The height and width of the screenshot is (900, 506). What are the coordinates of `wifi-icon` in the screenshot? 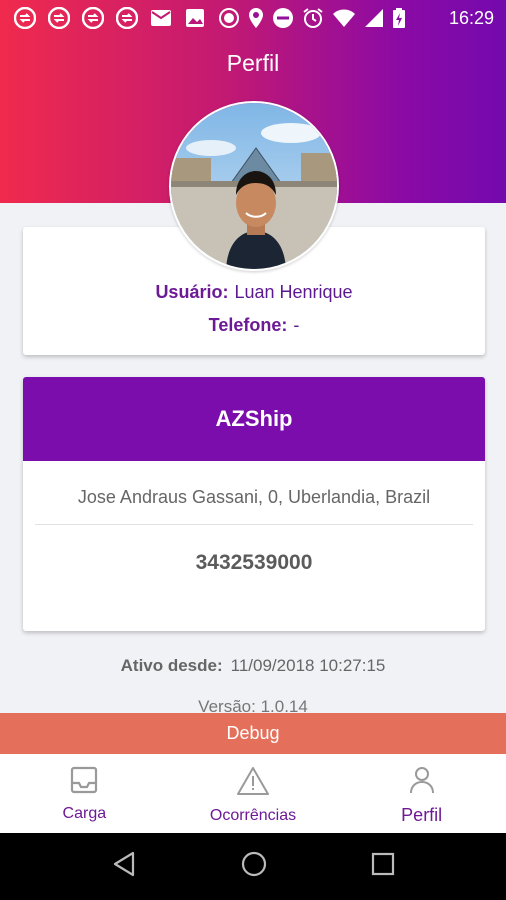 It's located at (344, 20).